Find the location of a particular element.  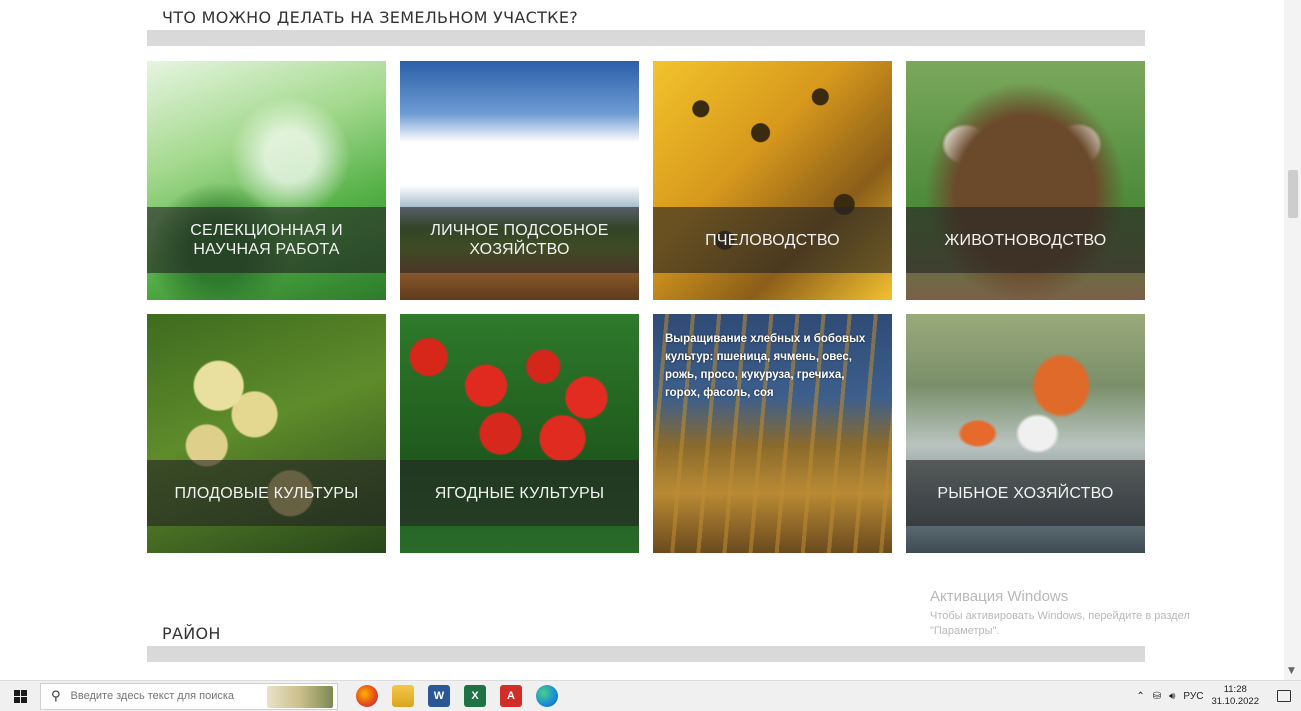

tile-beekeeping: ПЧЕЛОВОДСТВО is located at coordinates (772, 180).